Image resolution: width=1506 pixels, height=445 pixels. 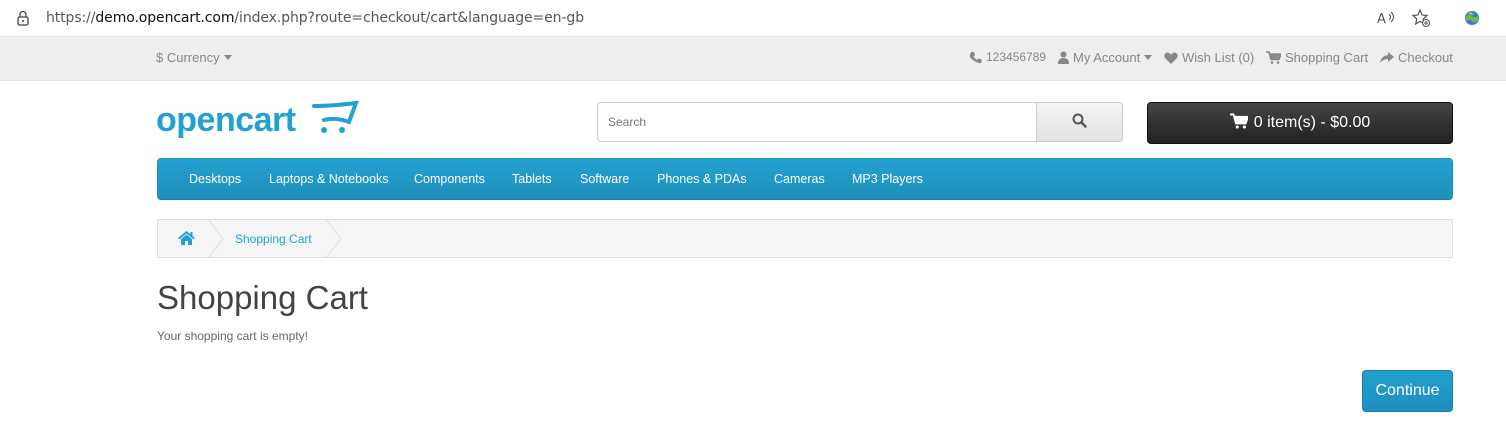 What do you see at coordinates (1016, 57) in the screenshot?
I see `phone-number: 123456789` at bounding box center [1016, 57].